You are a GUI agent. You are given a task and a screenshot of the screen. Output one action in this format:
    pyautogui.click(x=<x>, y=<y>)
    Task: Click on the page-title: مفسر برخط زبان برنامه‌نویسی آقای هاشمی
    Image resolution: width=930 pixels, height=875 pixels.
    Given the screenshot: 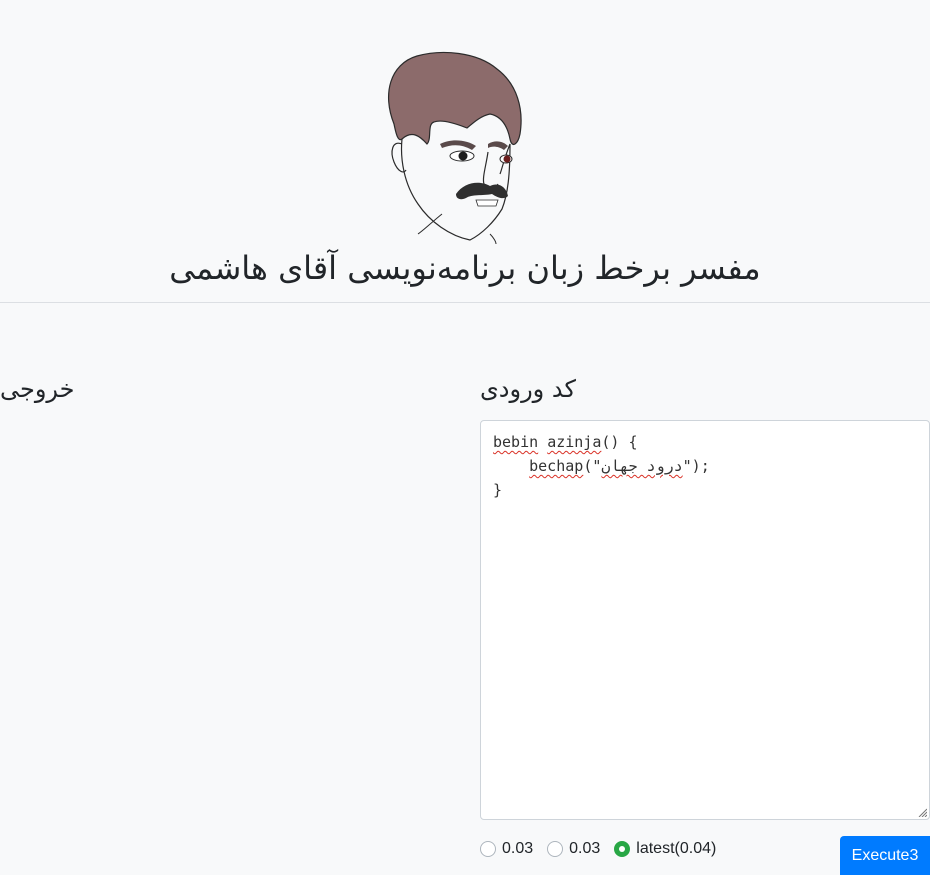 What is the action you would take?
    pyautogui.click(x=465, y=268)
    